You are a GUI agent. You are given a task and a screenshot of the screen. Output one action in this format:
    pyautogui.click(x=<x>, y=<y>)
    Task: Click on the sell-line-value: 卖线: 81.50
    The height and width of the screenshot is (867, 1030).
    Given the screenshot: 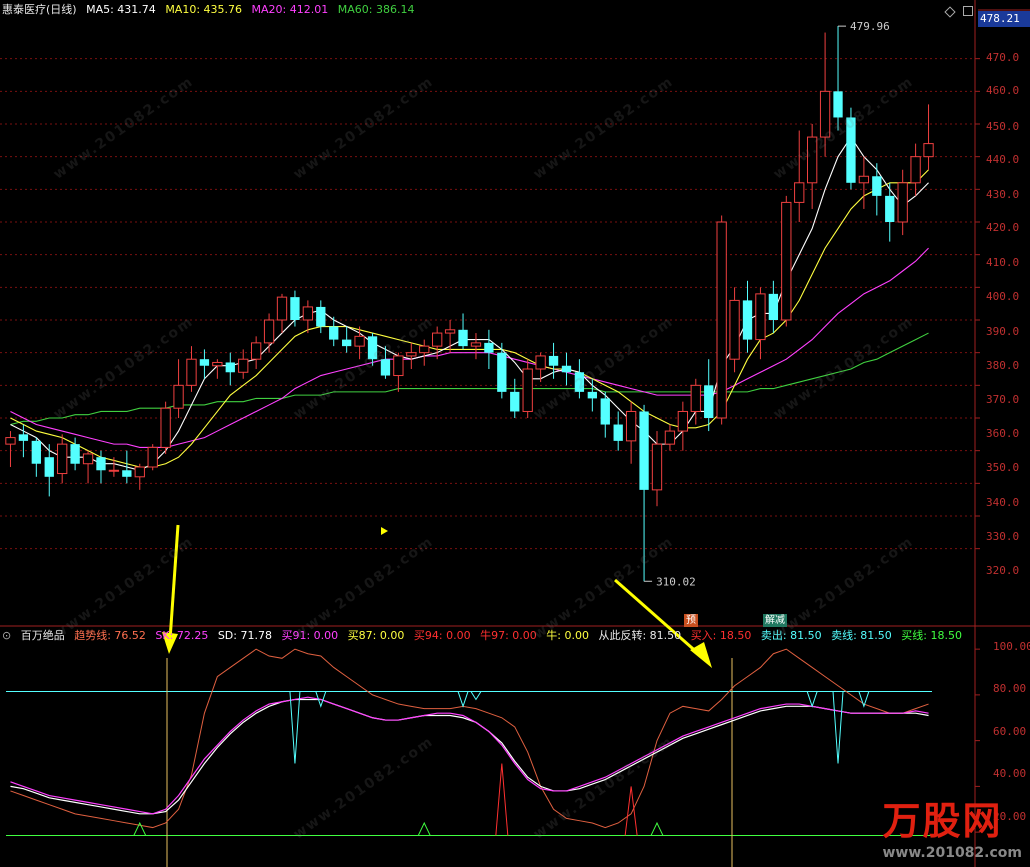 What is the action you would take?
    pyautogui.click(x=861, y=635)
    